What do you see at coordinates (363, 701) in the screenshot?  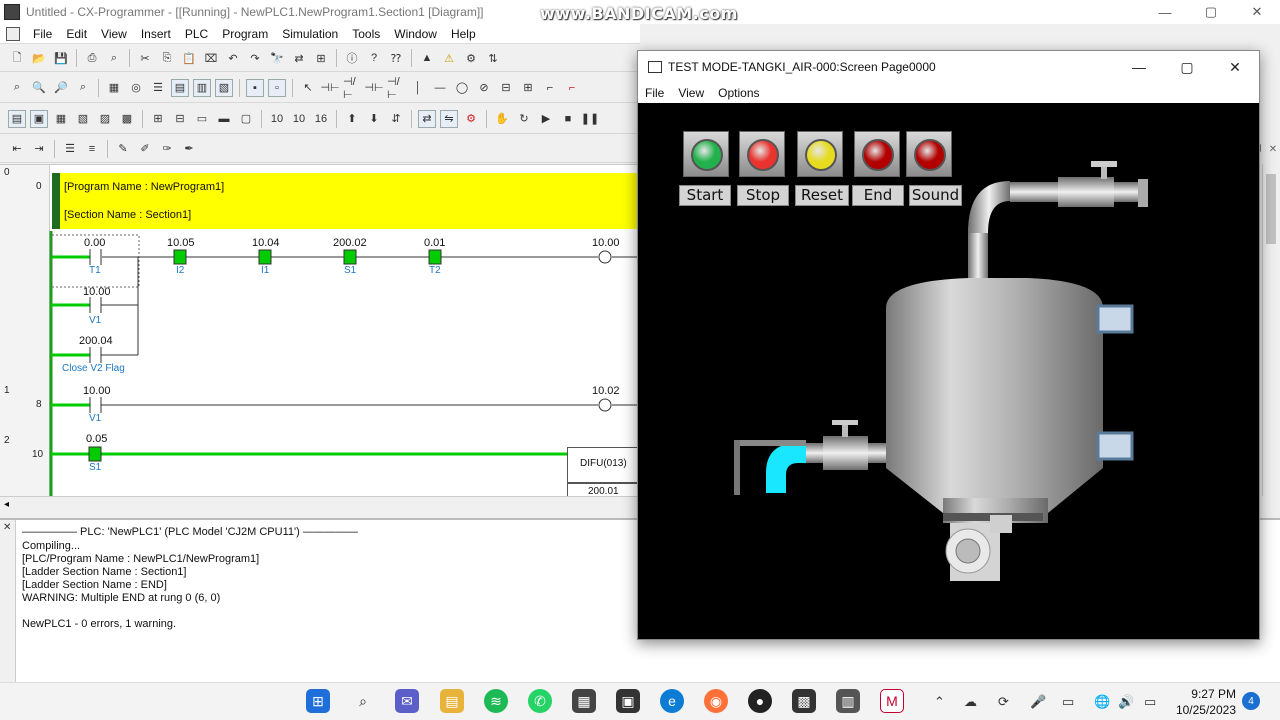 I see `search-icon: ⌕` at bounding box center [363, 701].